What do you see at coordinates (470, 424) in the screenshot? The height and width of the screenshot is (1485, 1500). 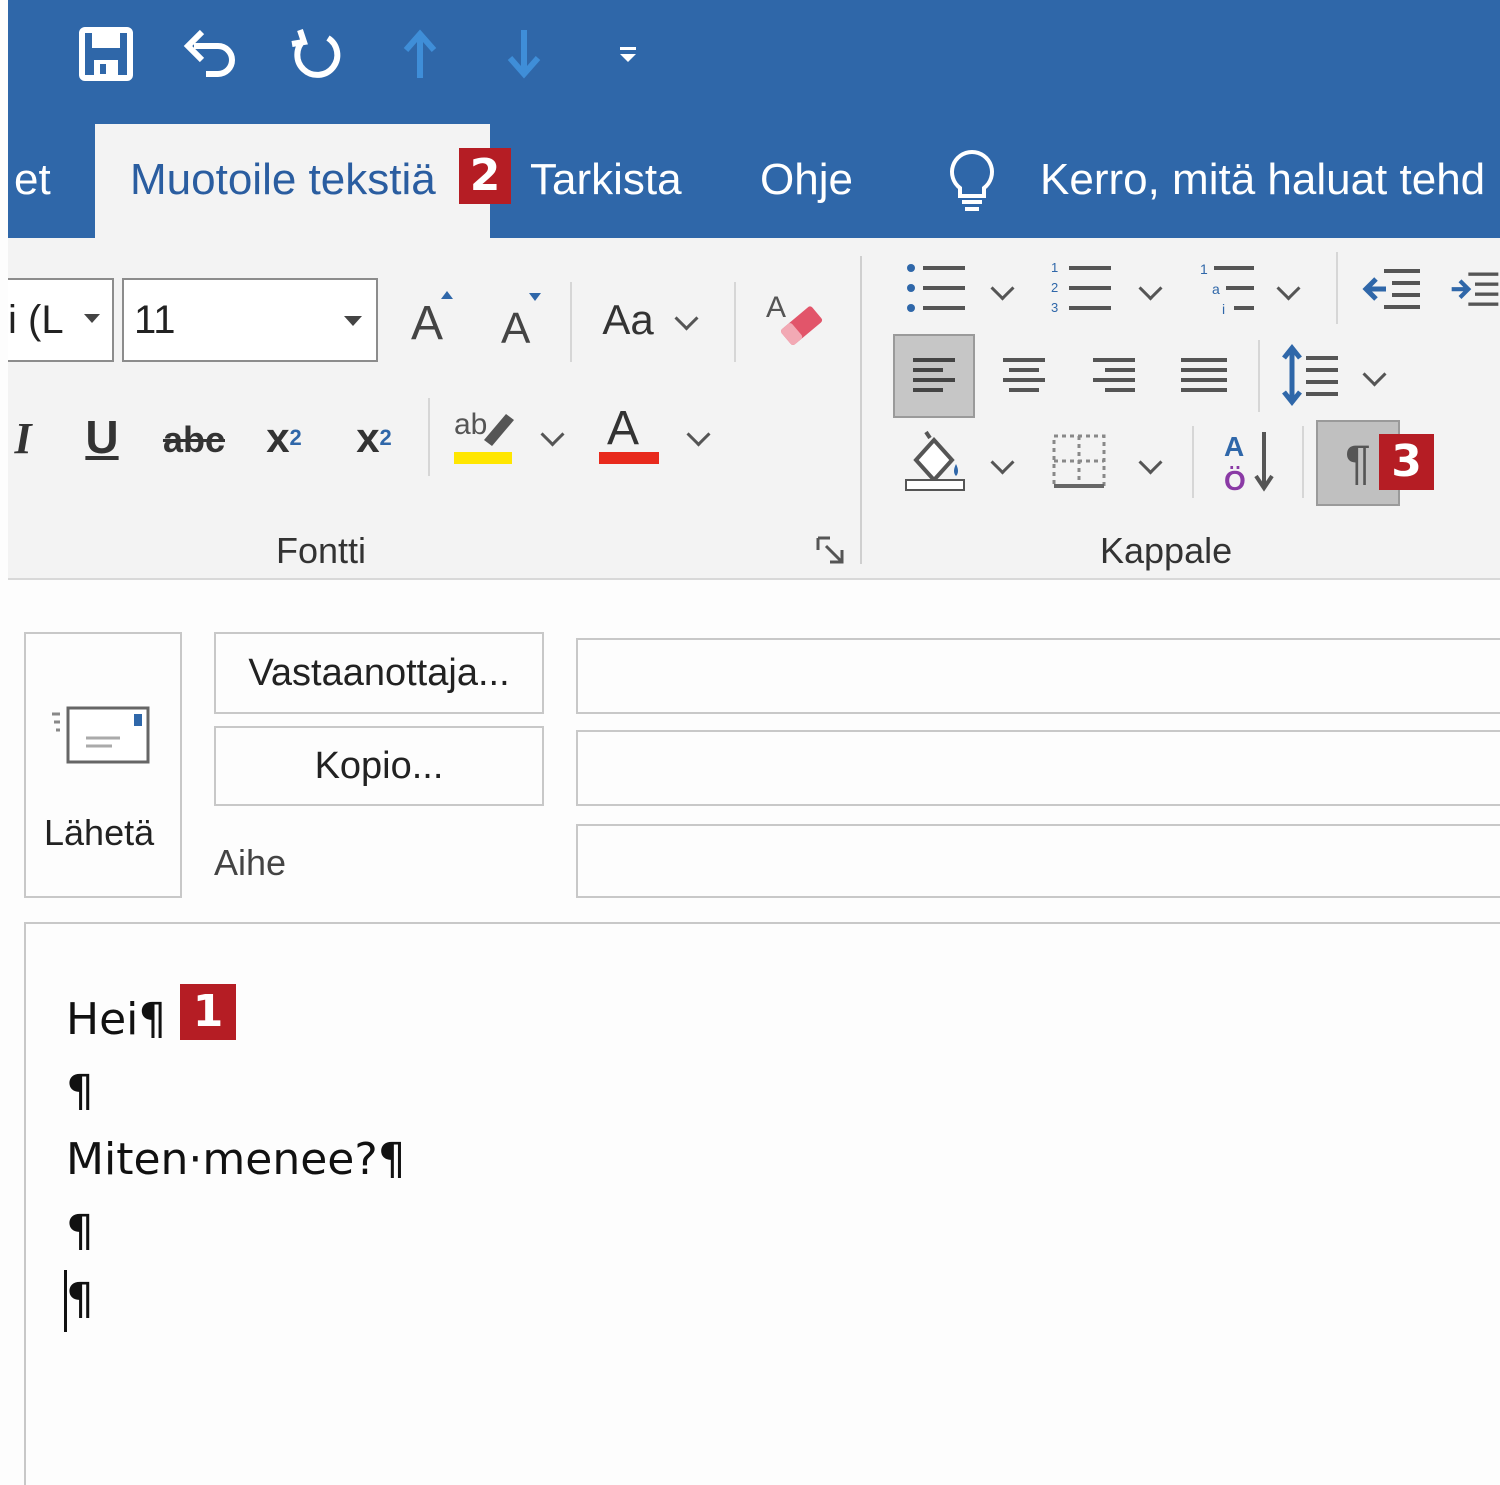 I see `svg-text: ab` at bounding box center [470, 424].